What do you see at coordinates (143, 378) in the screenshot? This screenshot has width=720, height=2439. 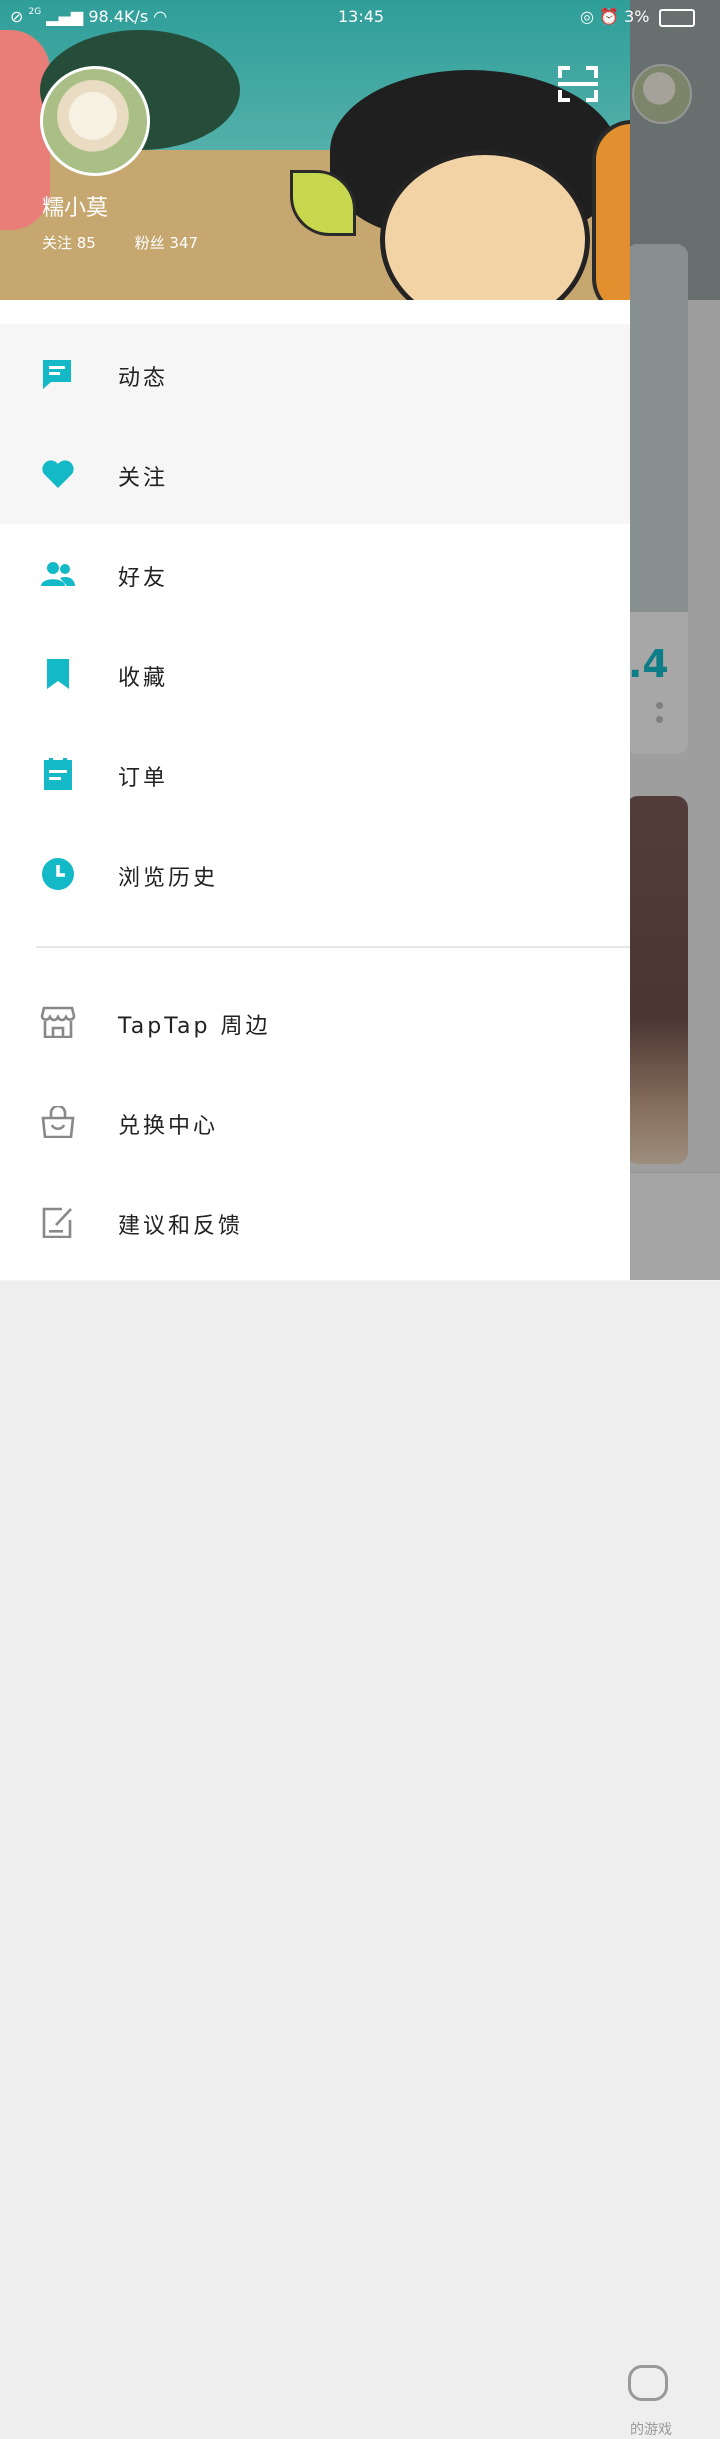 I see `menu-item-label: 动态` at bounding box center [143, 378].